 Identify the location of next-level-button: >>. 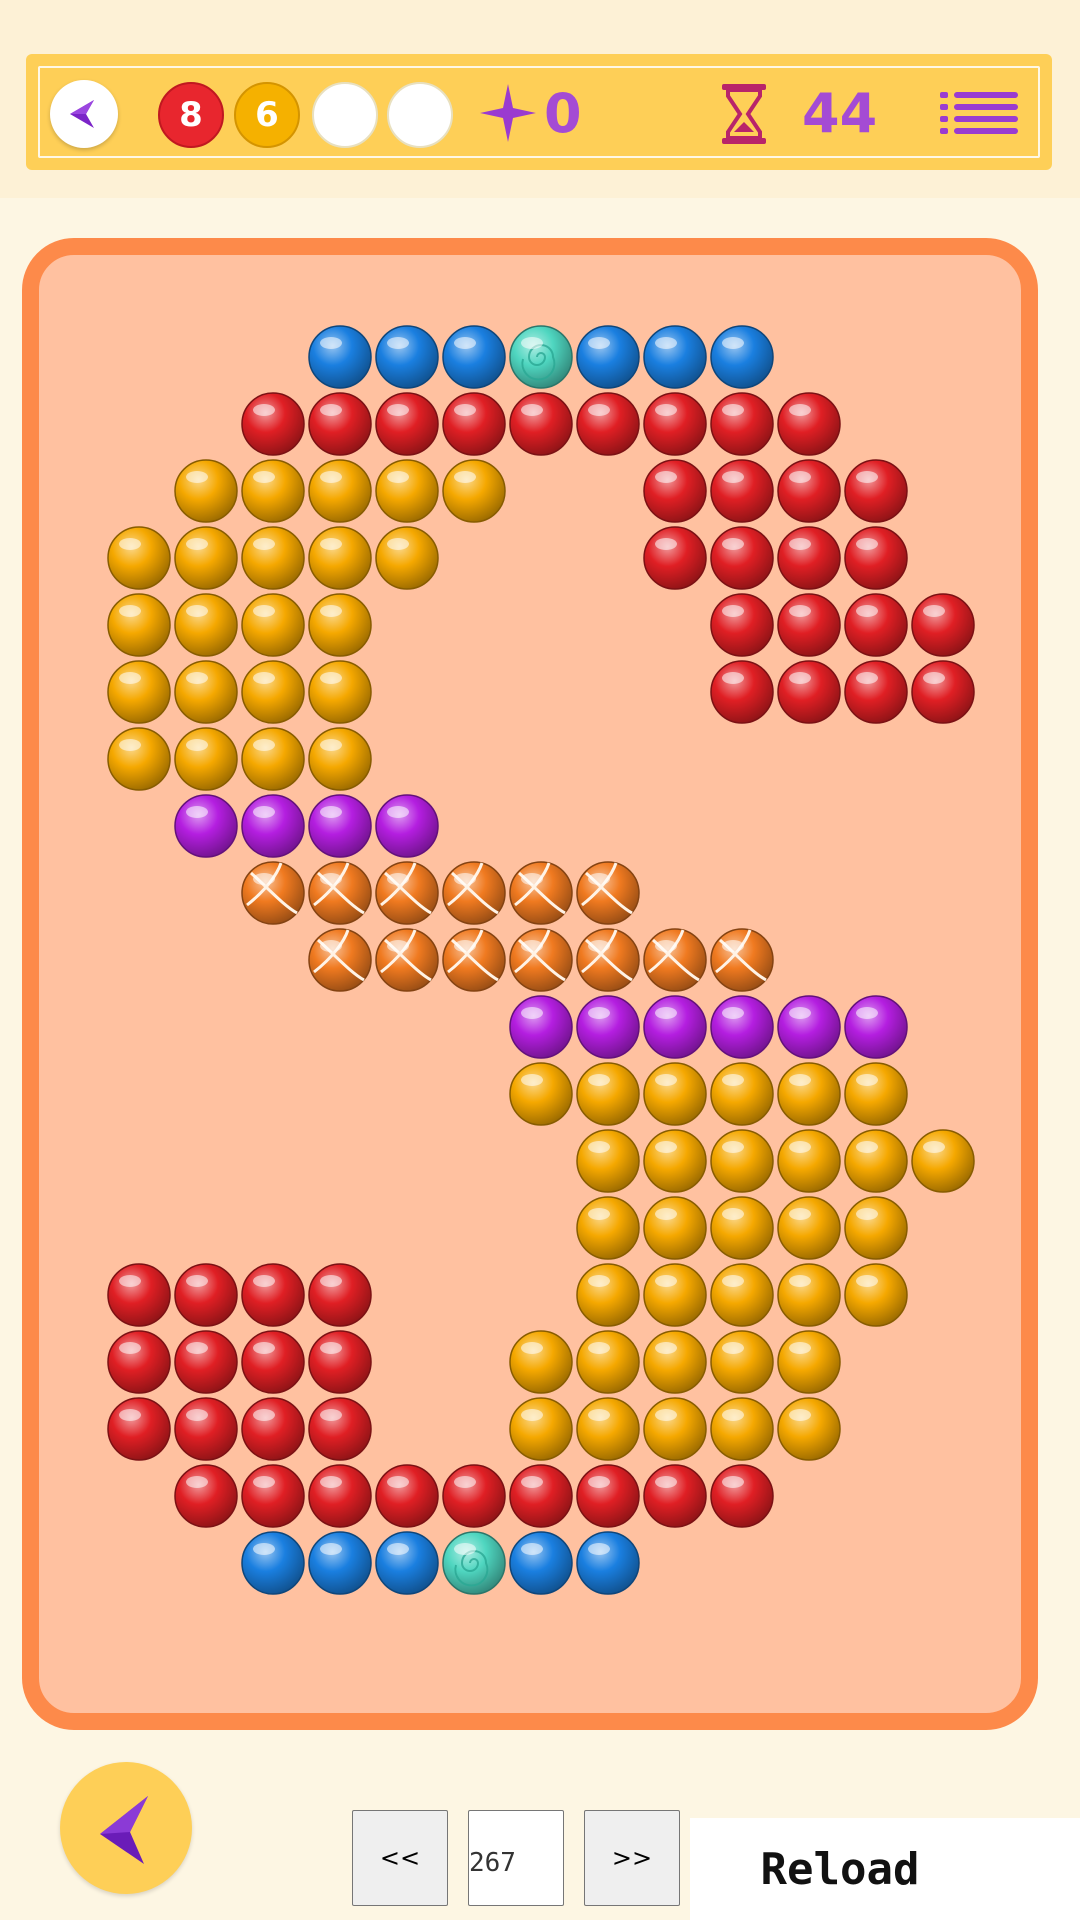
(632, 1858).